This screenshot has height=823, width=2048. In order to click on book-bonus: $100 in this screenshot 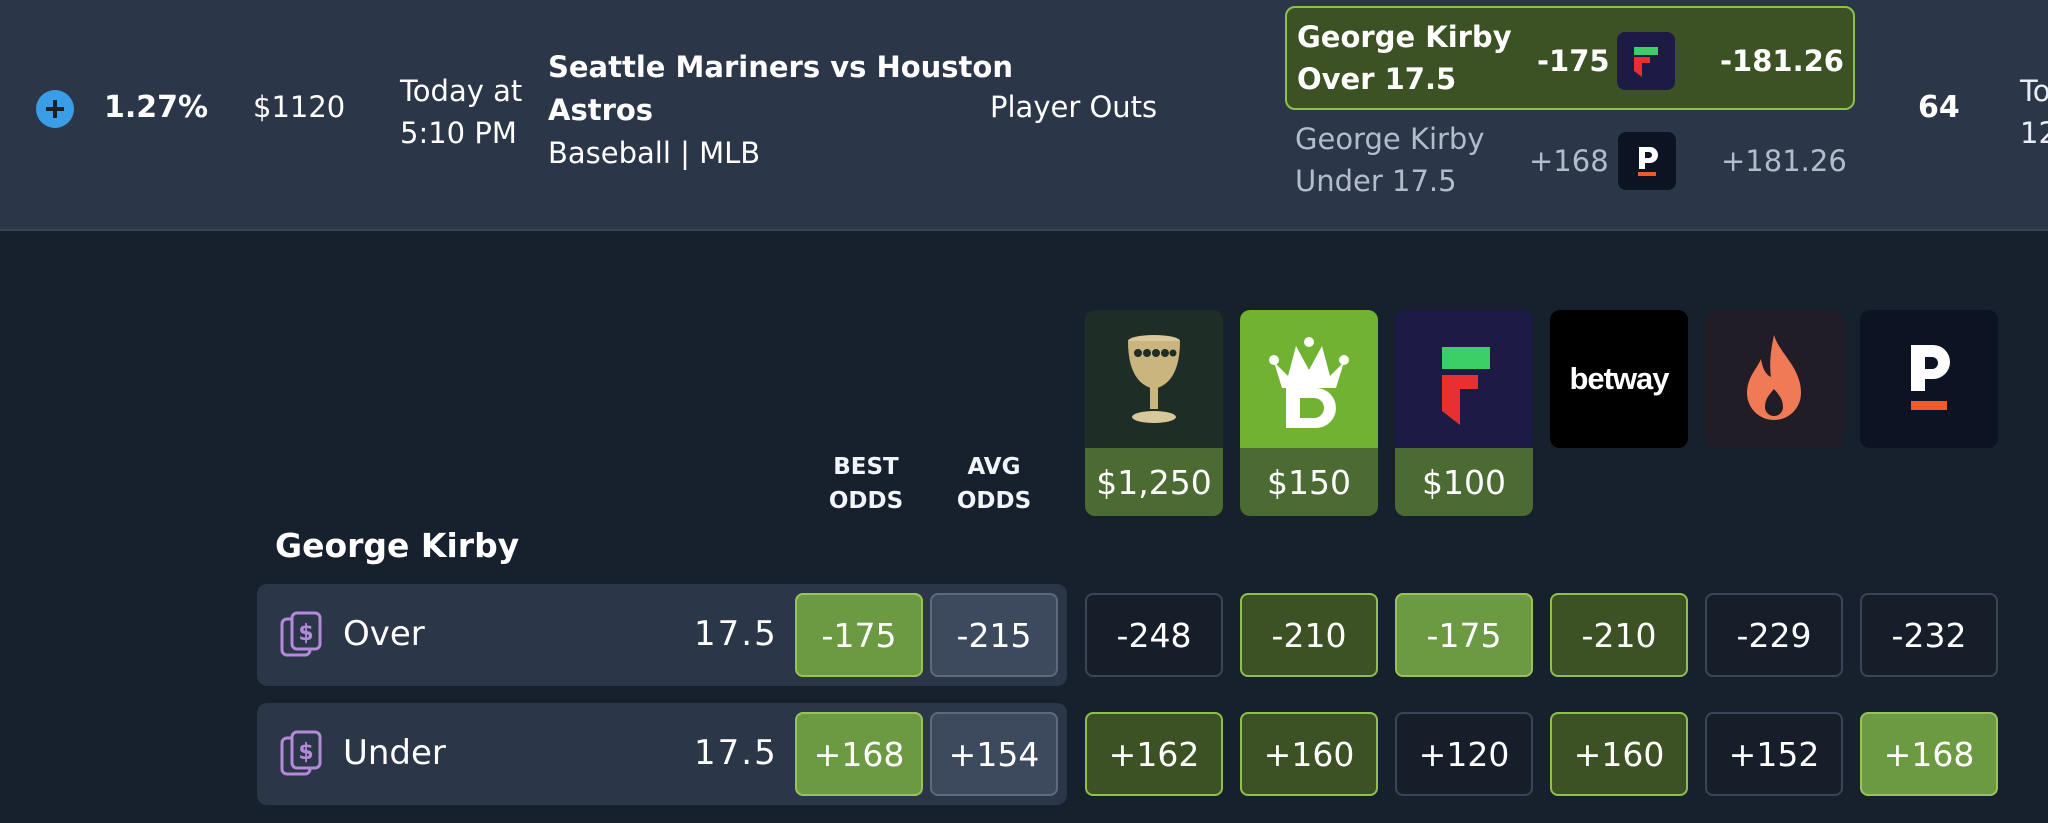, I will do `click(1464, 482)`.